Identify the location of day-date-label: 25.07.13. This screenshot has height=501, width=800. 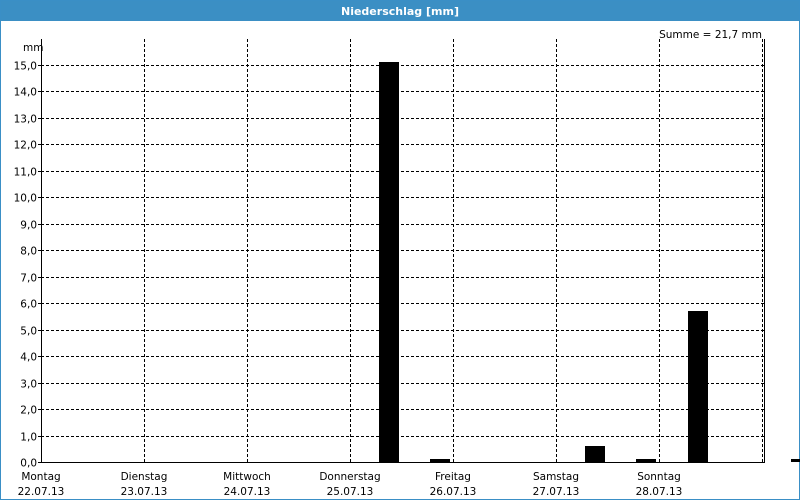
(350, 492).